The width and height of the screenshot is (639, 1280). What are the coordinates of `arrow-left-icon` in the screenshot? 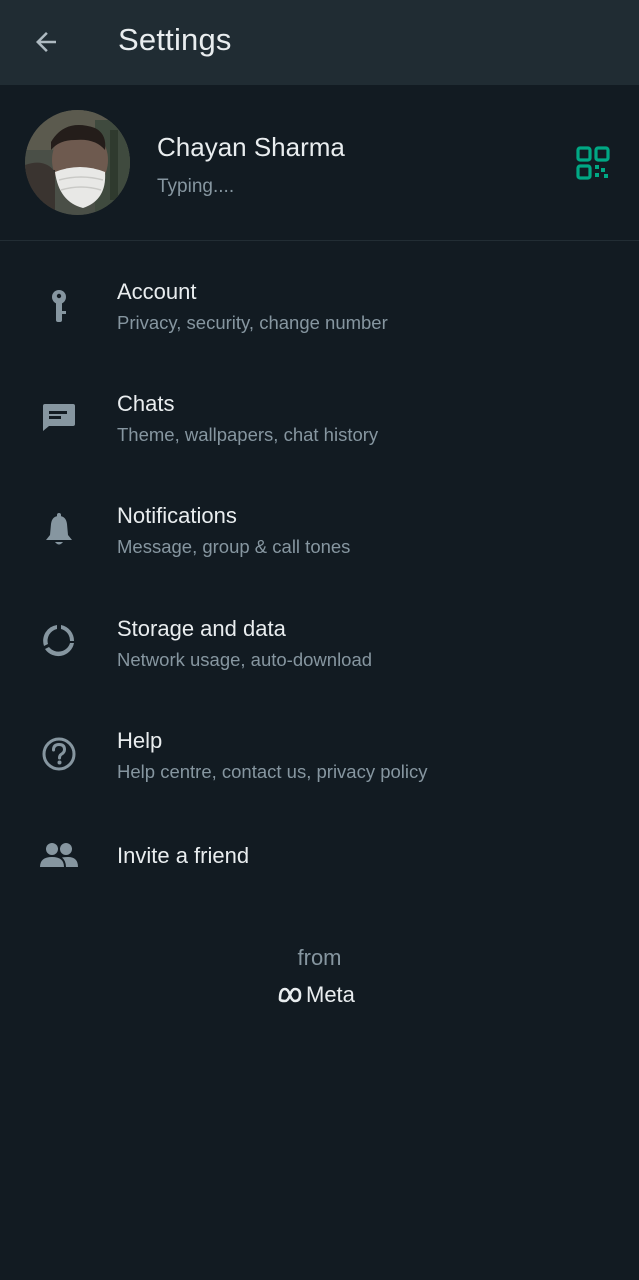 It's located at (46, 42).